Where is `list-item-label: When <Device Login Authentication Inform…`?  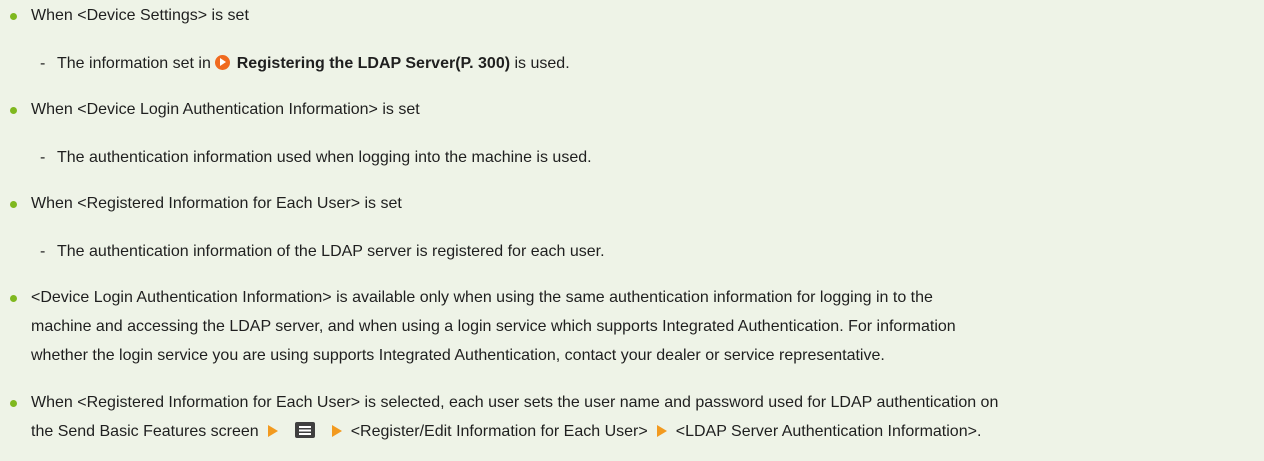
list-item-label: When <Device Login Authentication Inform… is located at coordinates (225, 109).